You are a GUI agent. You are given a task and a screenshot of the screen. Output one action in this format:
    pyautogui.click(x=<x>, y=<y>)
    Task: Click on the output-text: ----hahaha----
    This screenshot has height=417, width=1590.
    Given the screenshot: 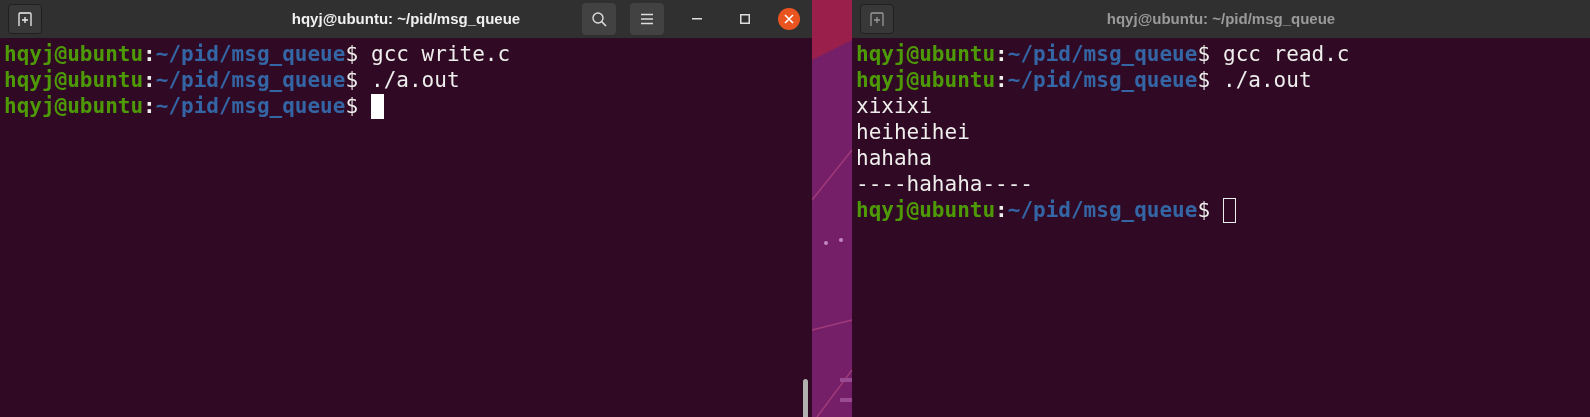 What is the action you would take?
    pyautogui.click(x=944, y=184)
    